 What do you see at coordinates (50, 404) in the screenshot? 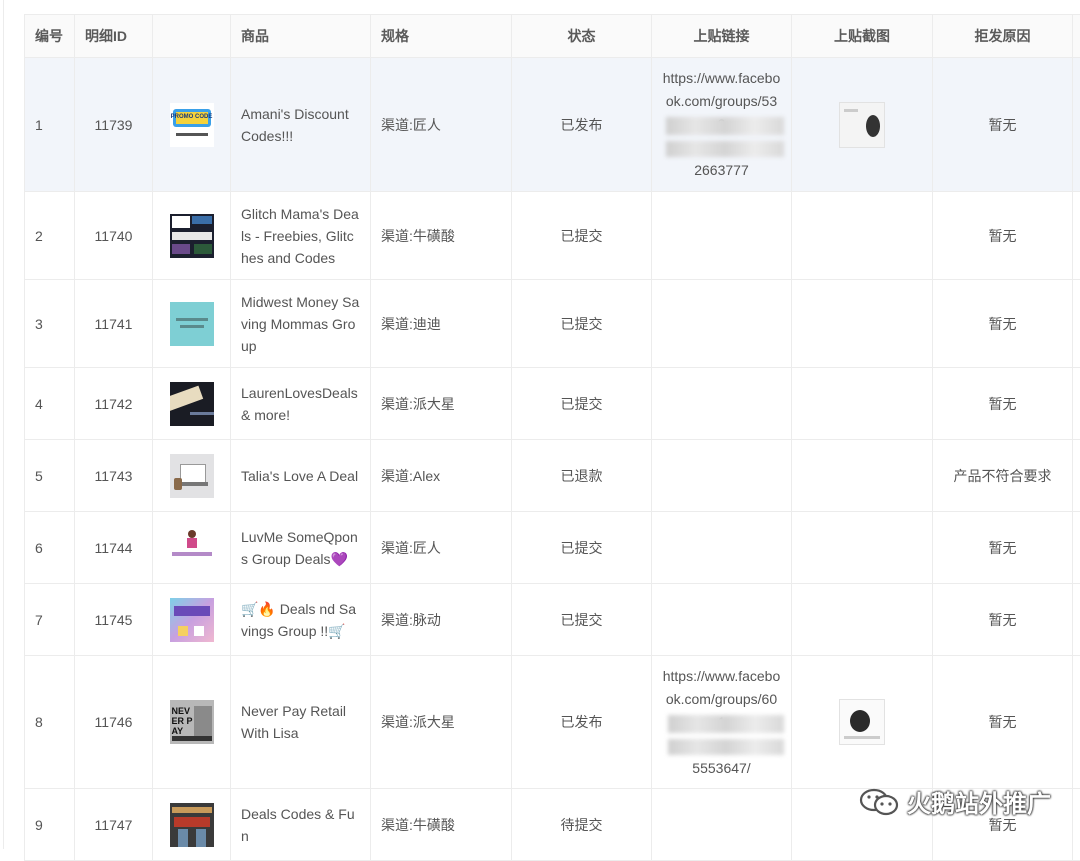
I see `row-num: 4` at bounding box center [50, 404].